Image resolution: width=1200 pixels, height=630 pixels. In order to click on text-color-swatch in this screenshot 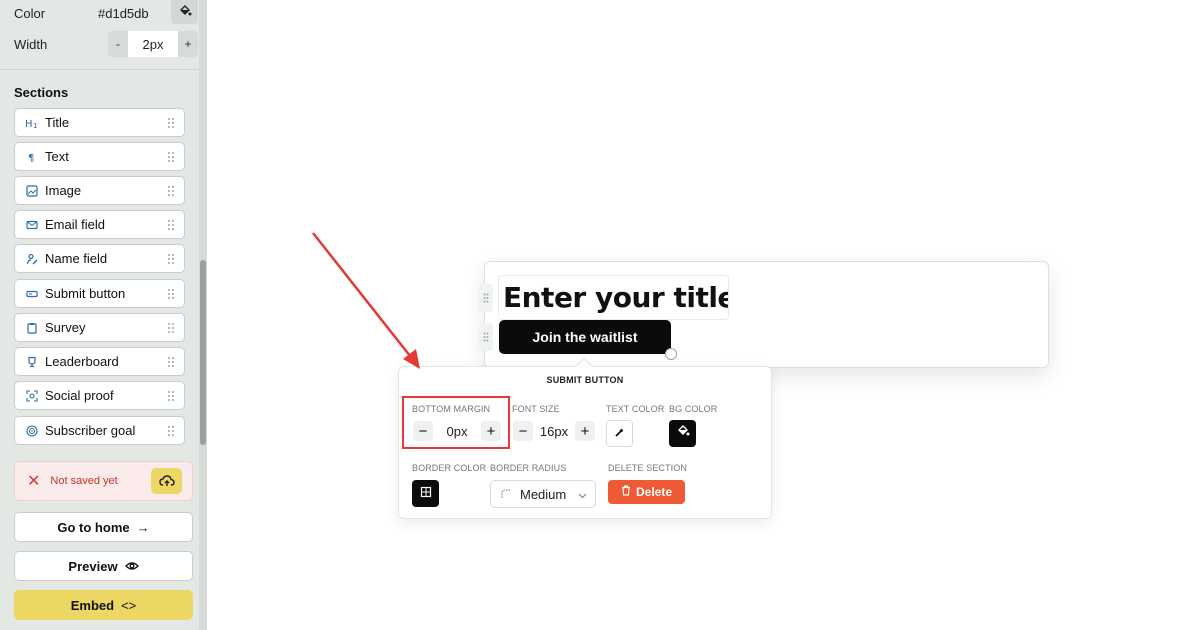, I will do `click(619, 433)`.